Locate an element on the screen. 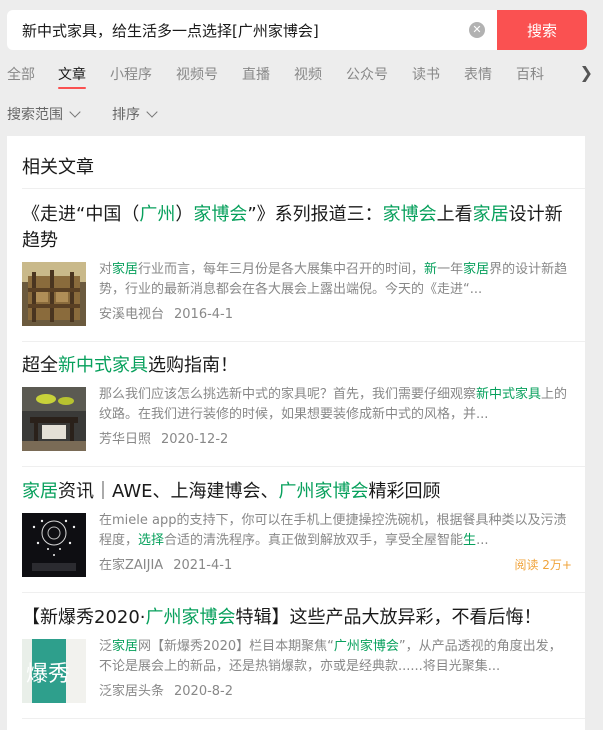  text-segment: 资讯｜AWE、上海建博会、 is located at coordinates (168, 491).